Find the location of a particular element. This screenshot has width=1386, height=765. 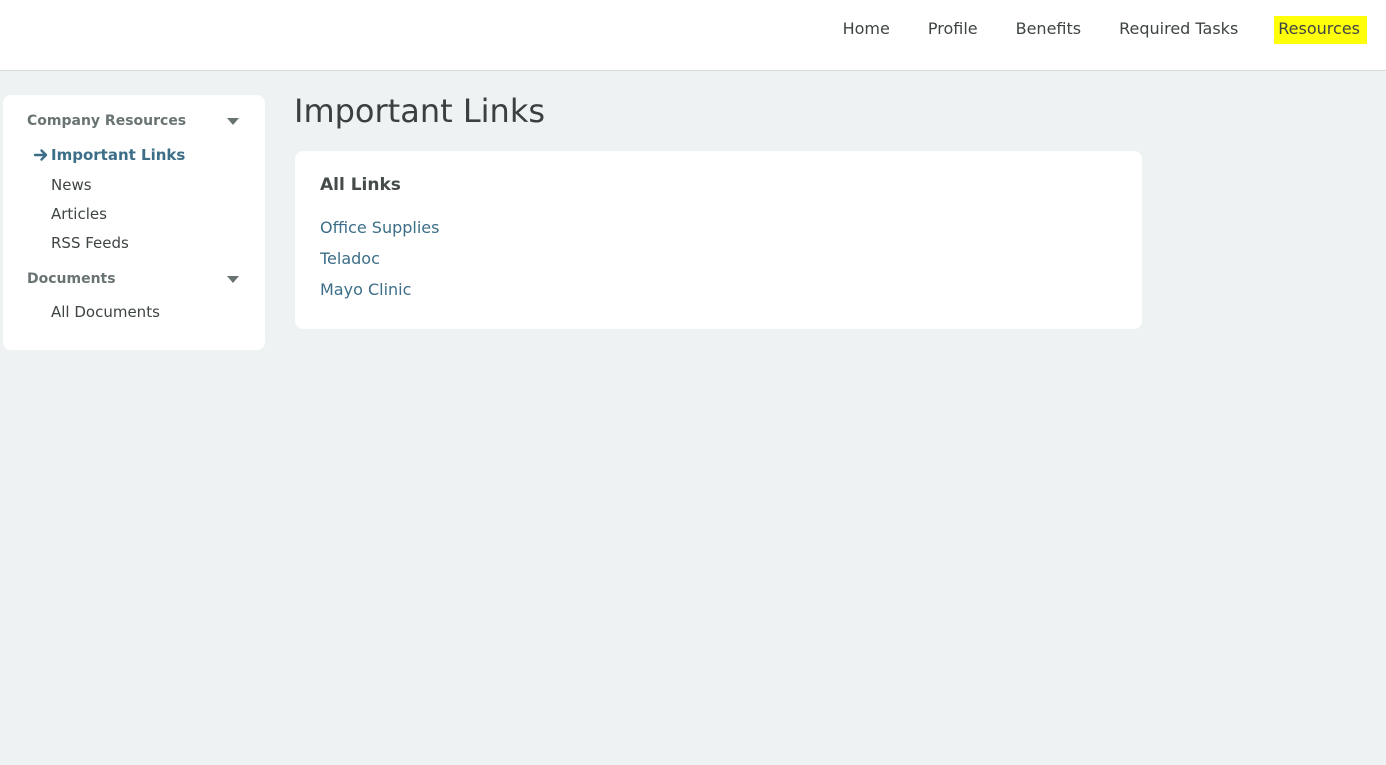

sidebar-section-label: Company Resources is located at coordinates (107, 121).